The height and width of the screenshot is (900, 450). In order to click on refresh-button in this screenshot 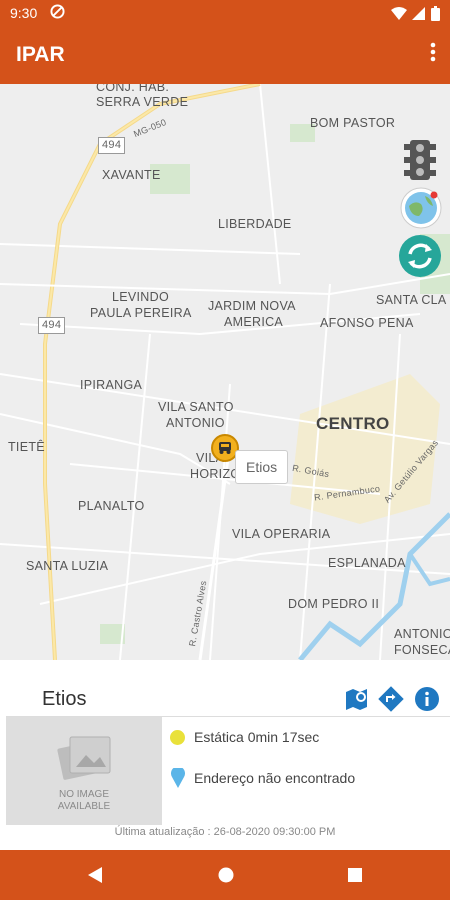, I will do `click(420, 256)`.